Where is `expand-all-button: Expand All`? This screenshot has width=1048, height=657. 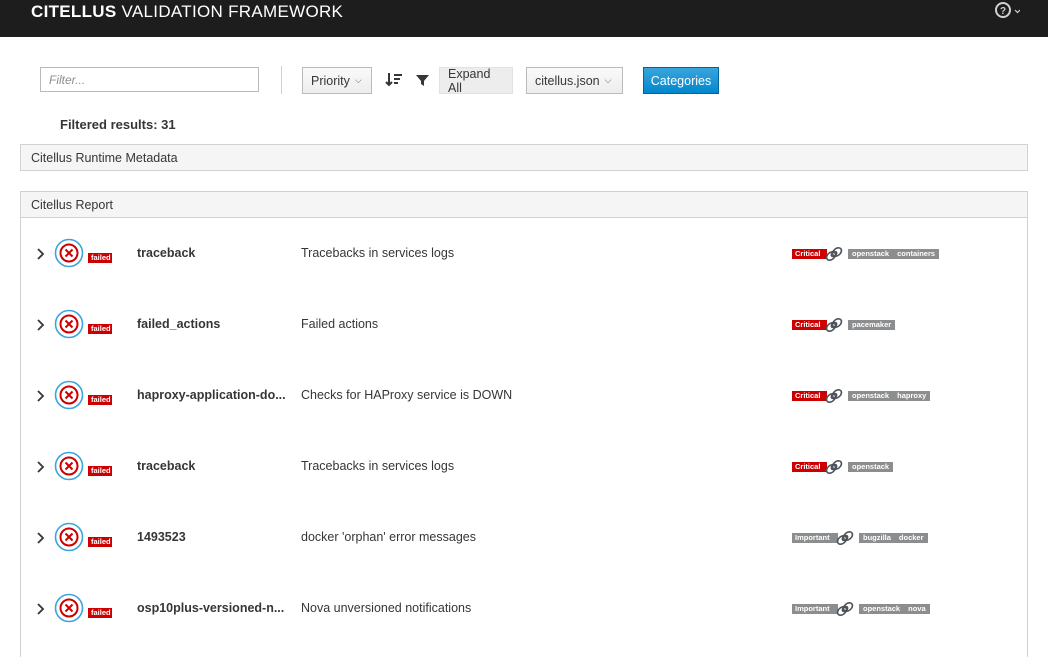
expand-all-button: Expand All is located at coordinates (476, 80).